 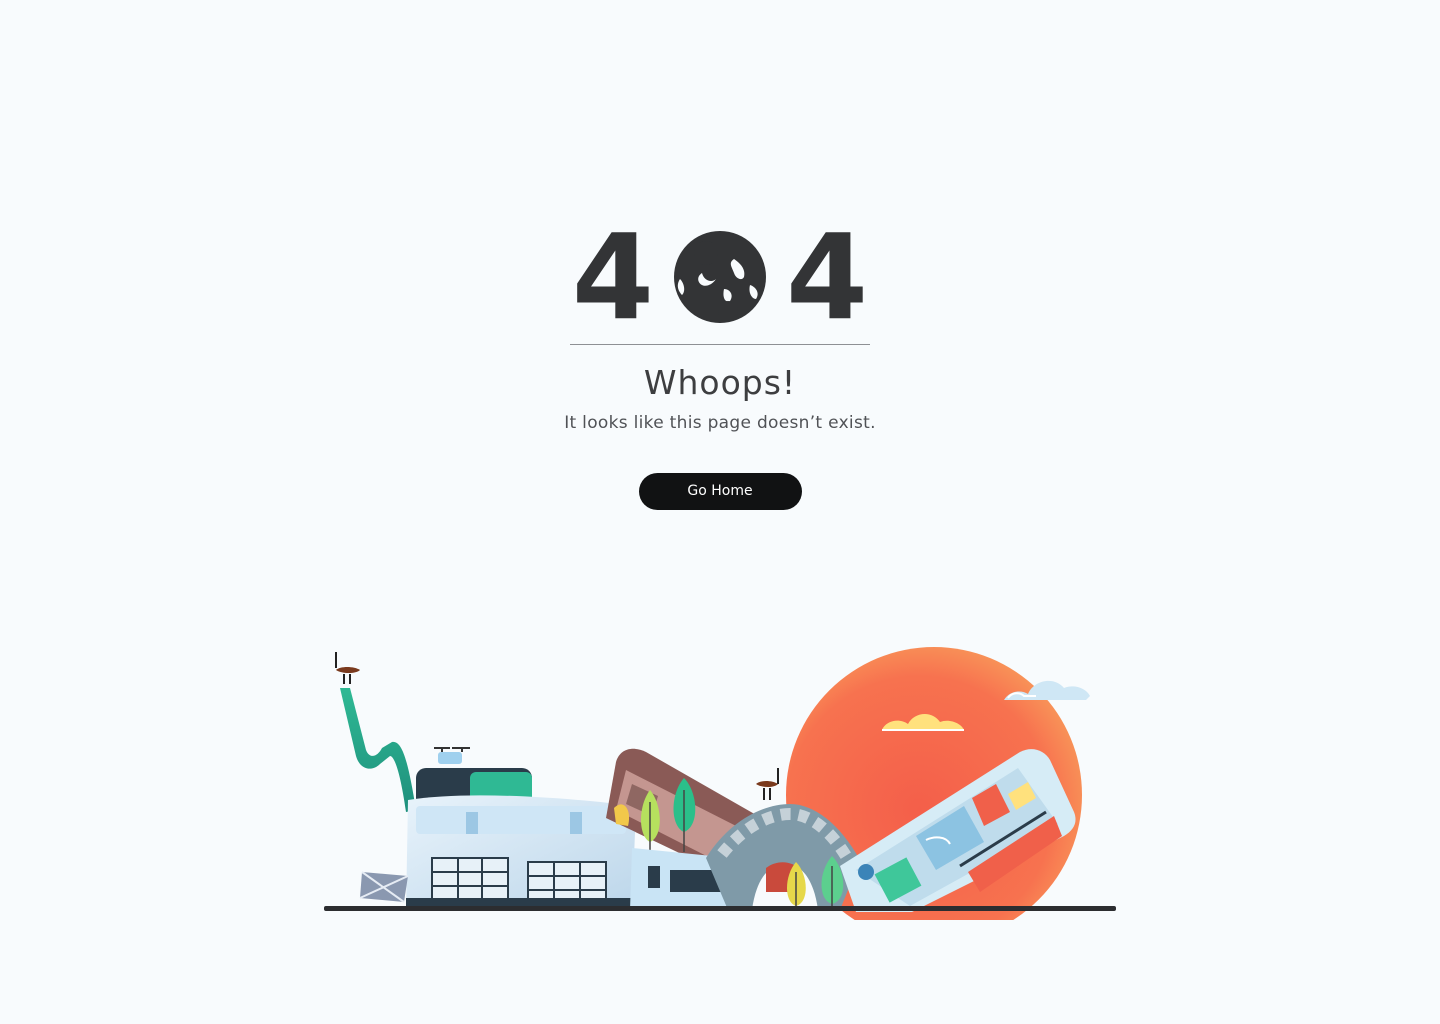 What do you see at coordinates (720, 908) in the screenshot?
I see `ground-line` at bounding box center [720, 908].